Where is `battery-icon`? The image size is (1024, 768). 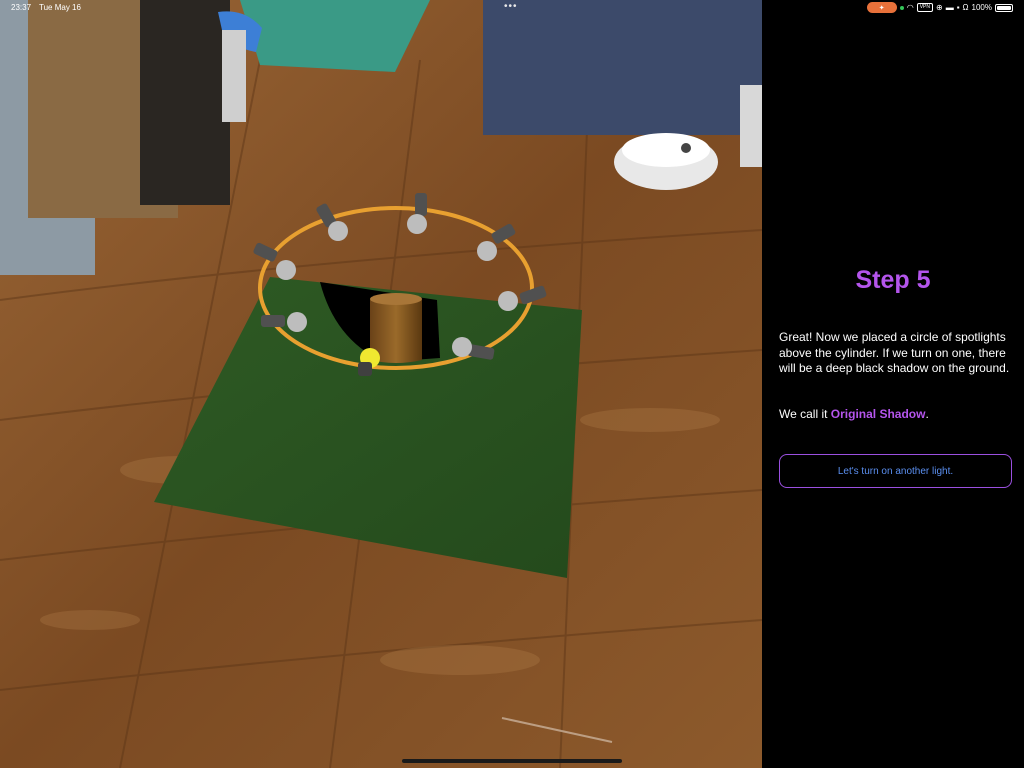
battery-icon is located at coordinates (1004, 7).